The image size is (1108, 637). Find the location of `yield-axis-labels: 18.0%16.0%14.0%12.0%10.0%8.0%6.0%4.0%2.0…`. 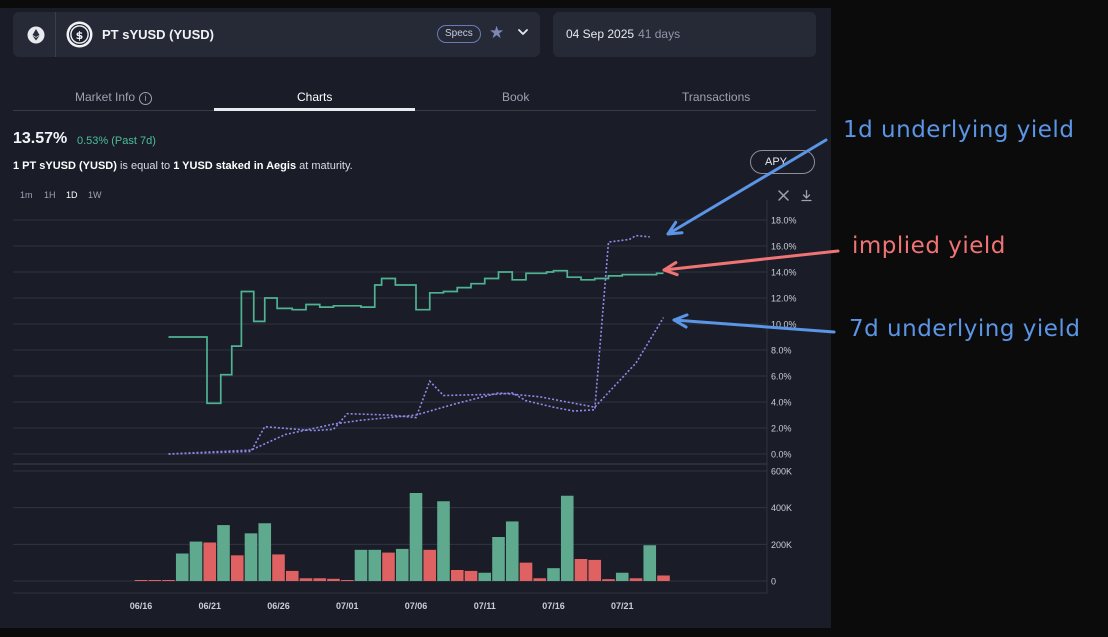

yield-axis-labels: 18.0%16.0%14.0%12.0%10.0%8.0%6.0%4.0%2.0… is located at coordinates (784, 338).